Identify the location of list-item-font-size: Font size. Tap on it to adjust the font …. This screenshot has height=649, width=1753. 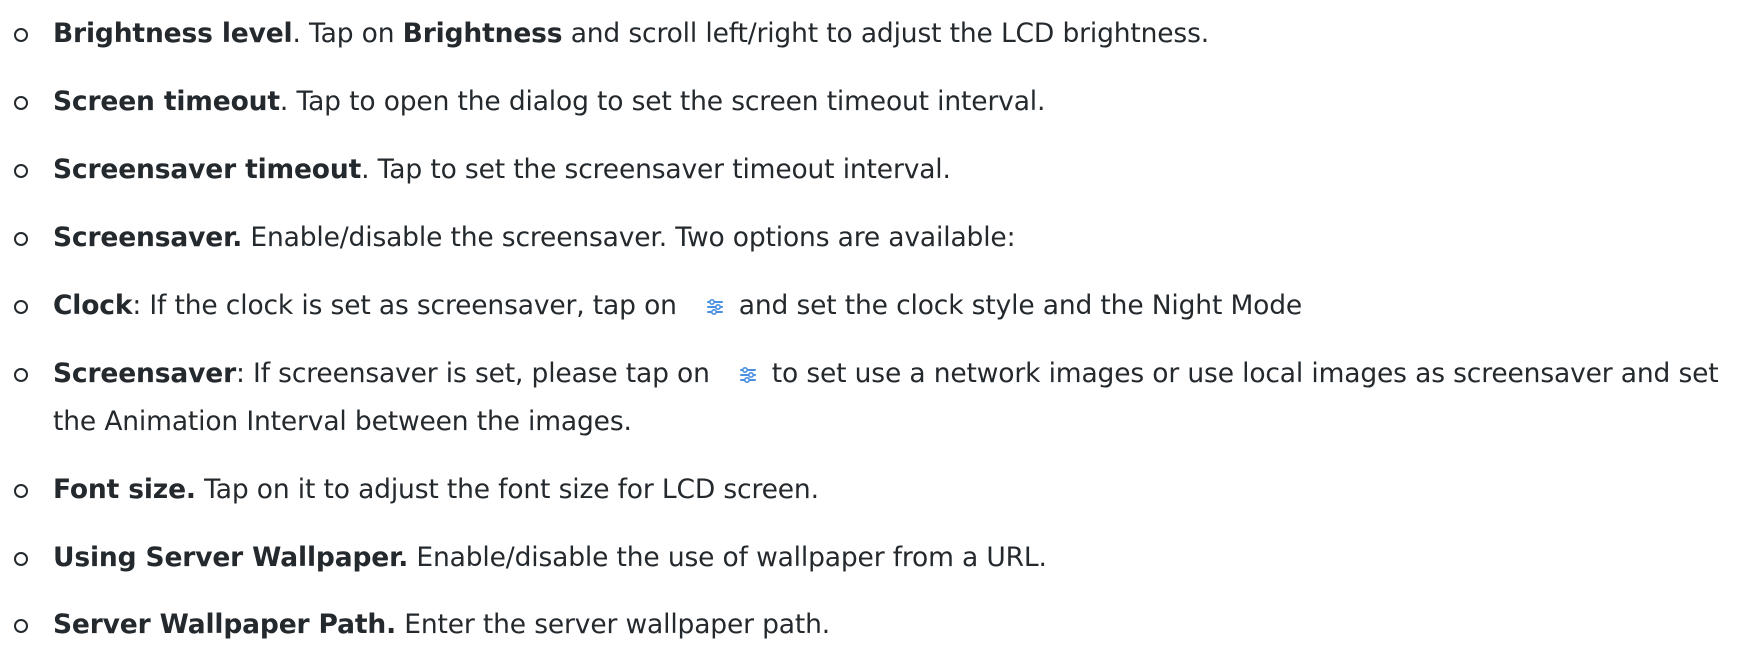
(878, 490).